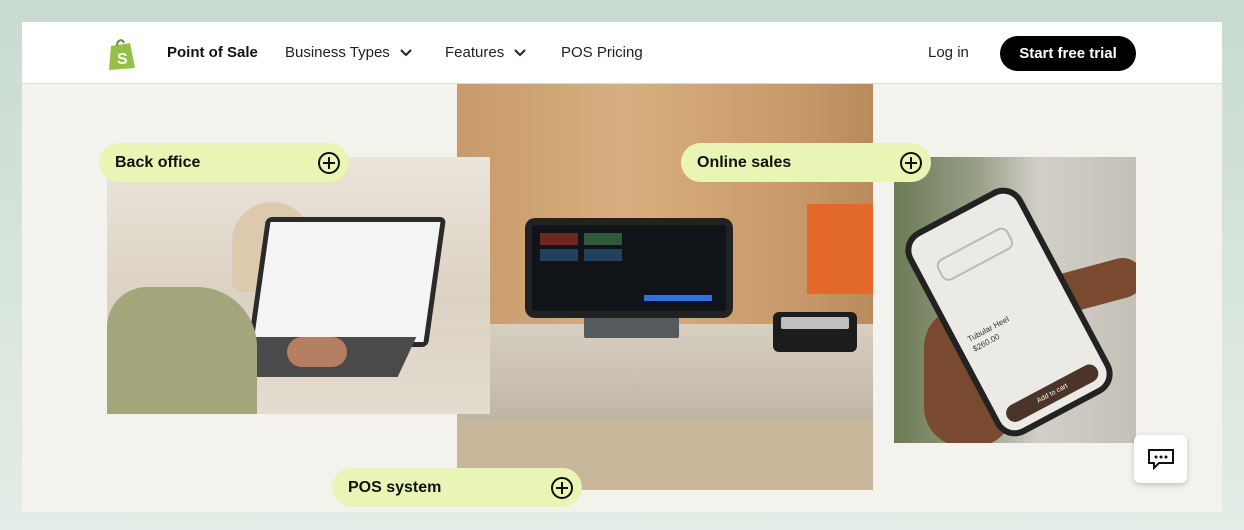 This screenshot has width=1244, height=530. Describe the element at coordinates (815, 332) in the screenshot. I see `card-reader` at that location.